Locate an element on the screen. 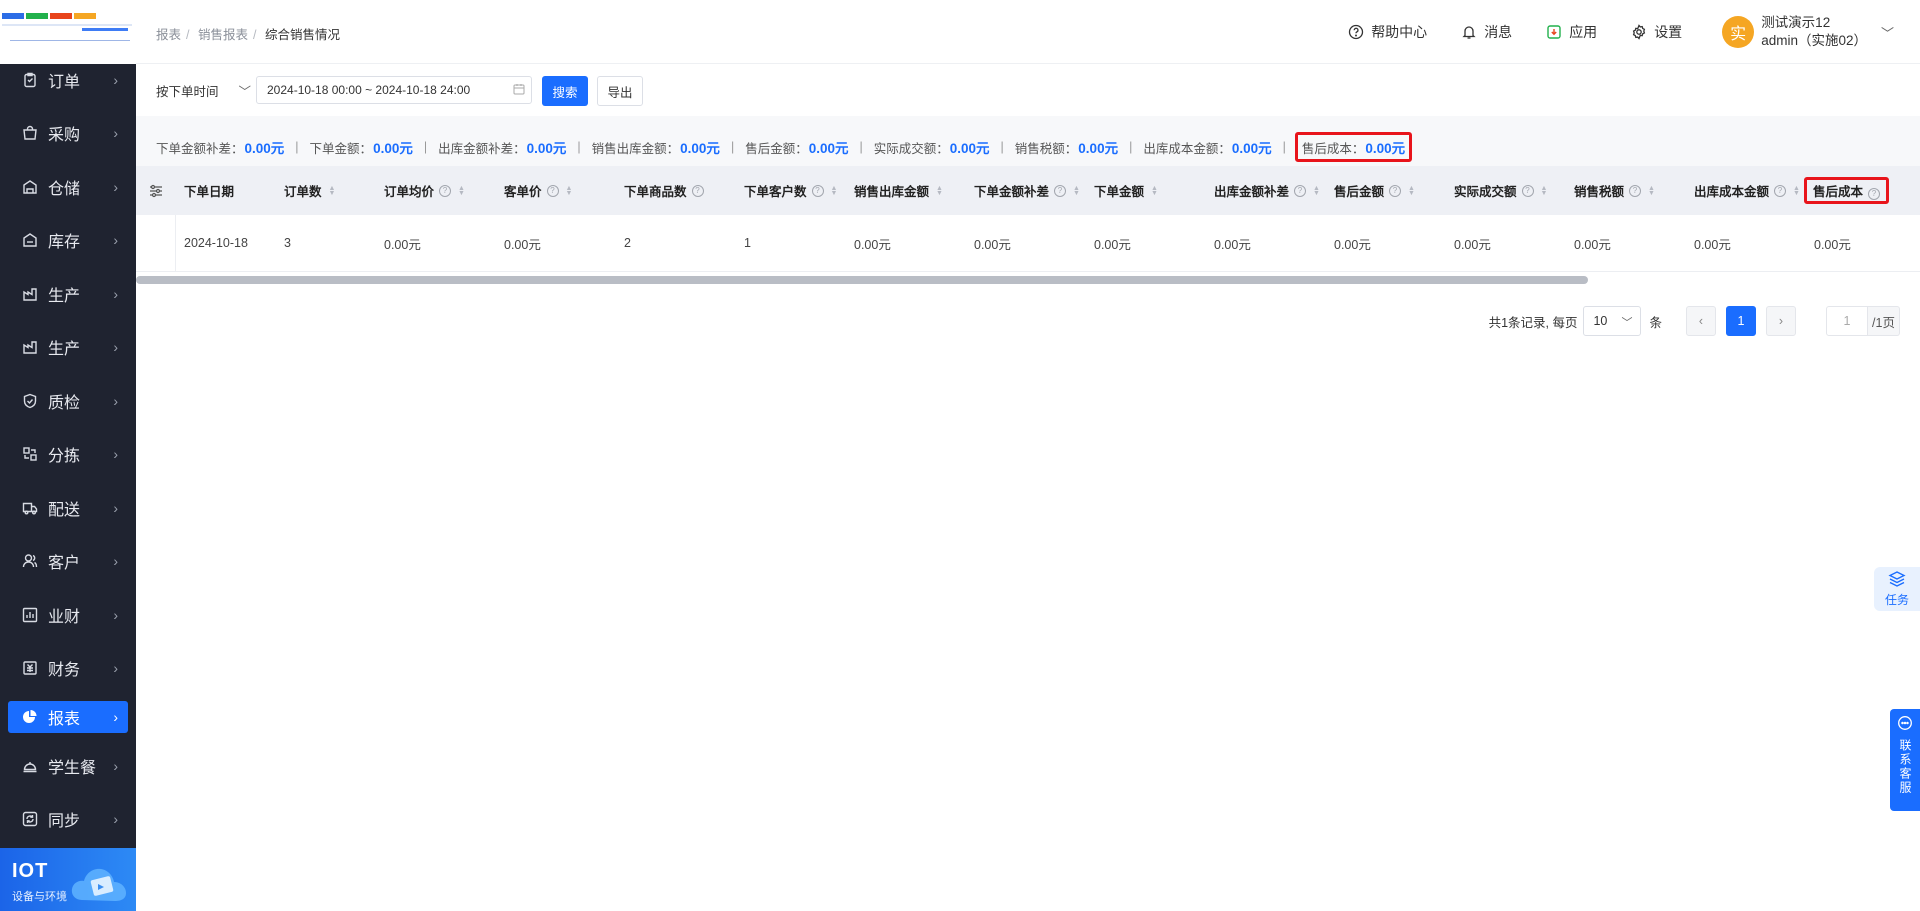  user-menu: 实 测试演示12 admin（实施02） ﹀ is located at coordinates (1808, 32).